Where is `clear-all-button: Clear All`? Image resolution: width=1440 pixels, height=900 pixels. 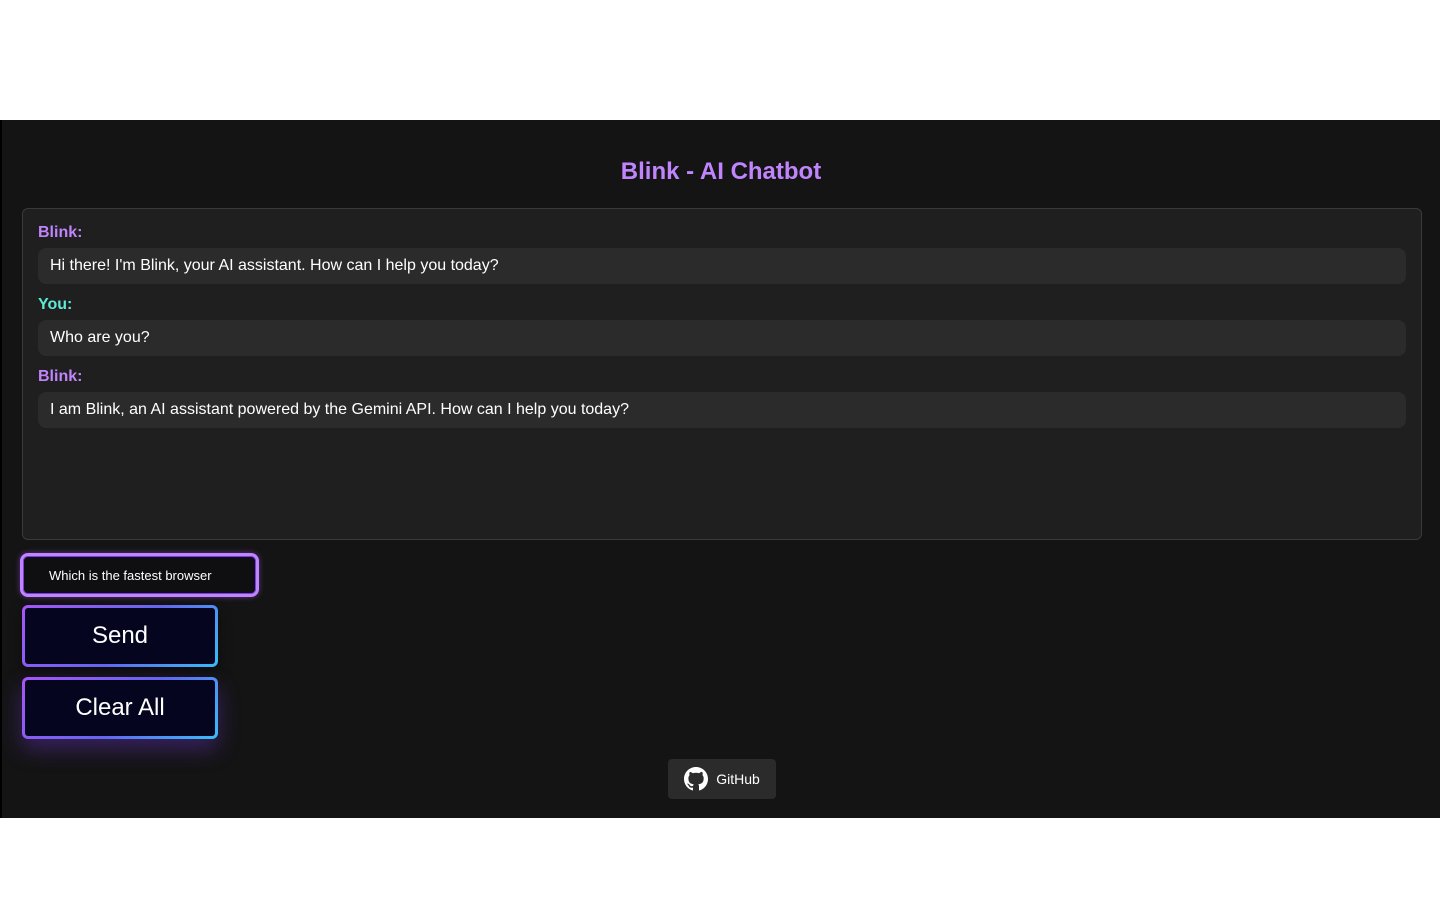
clear-all-button: Clear All is located at coordinates (120, 708).